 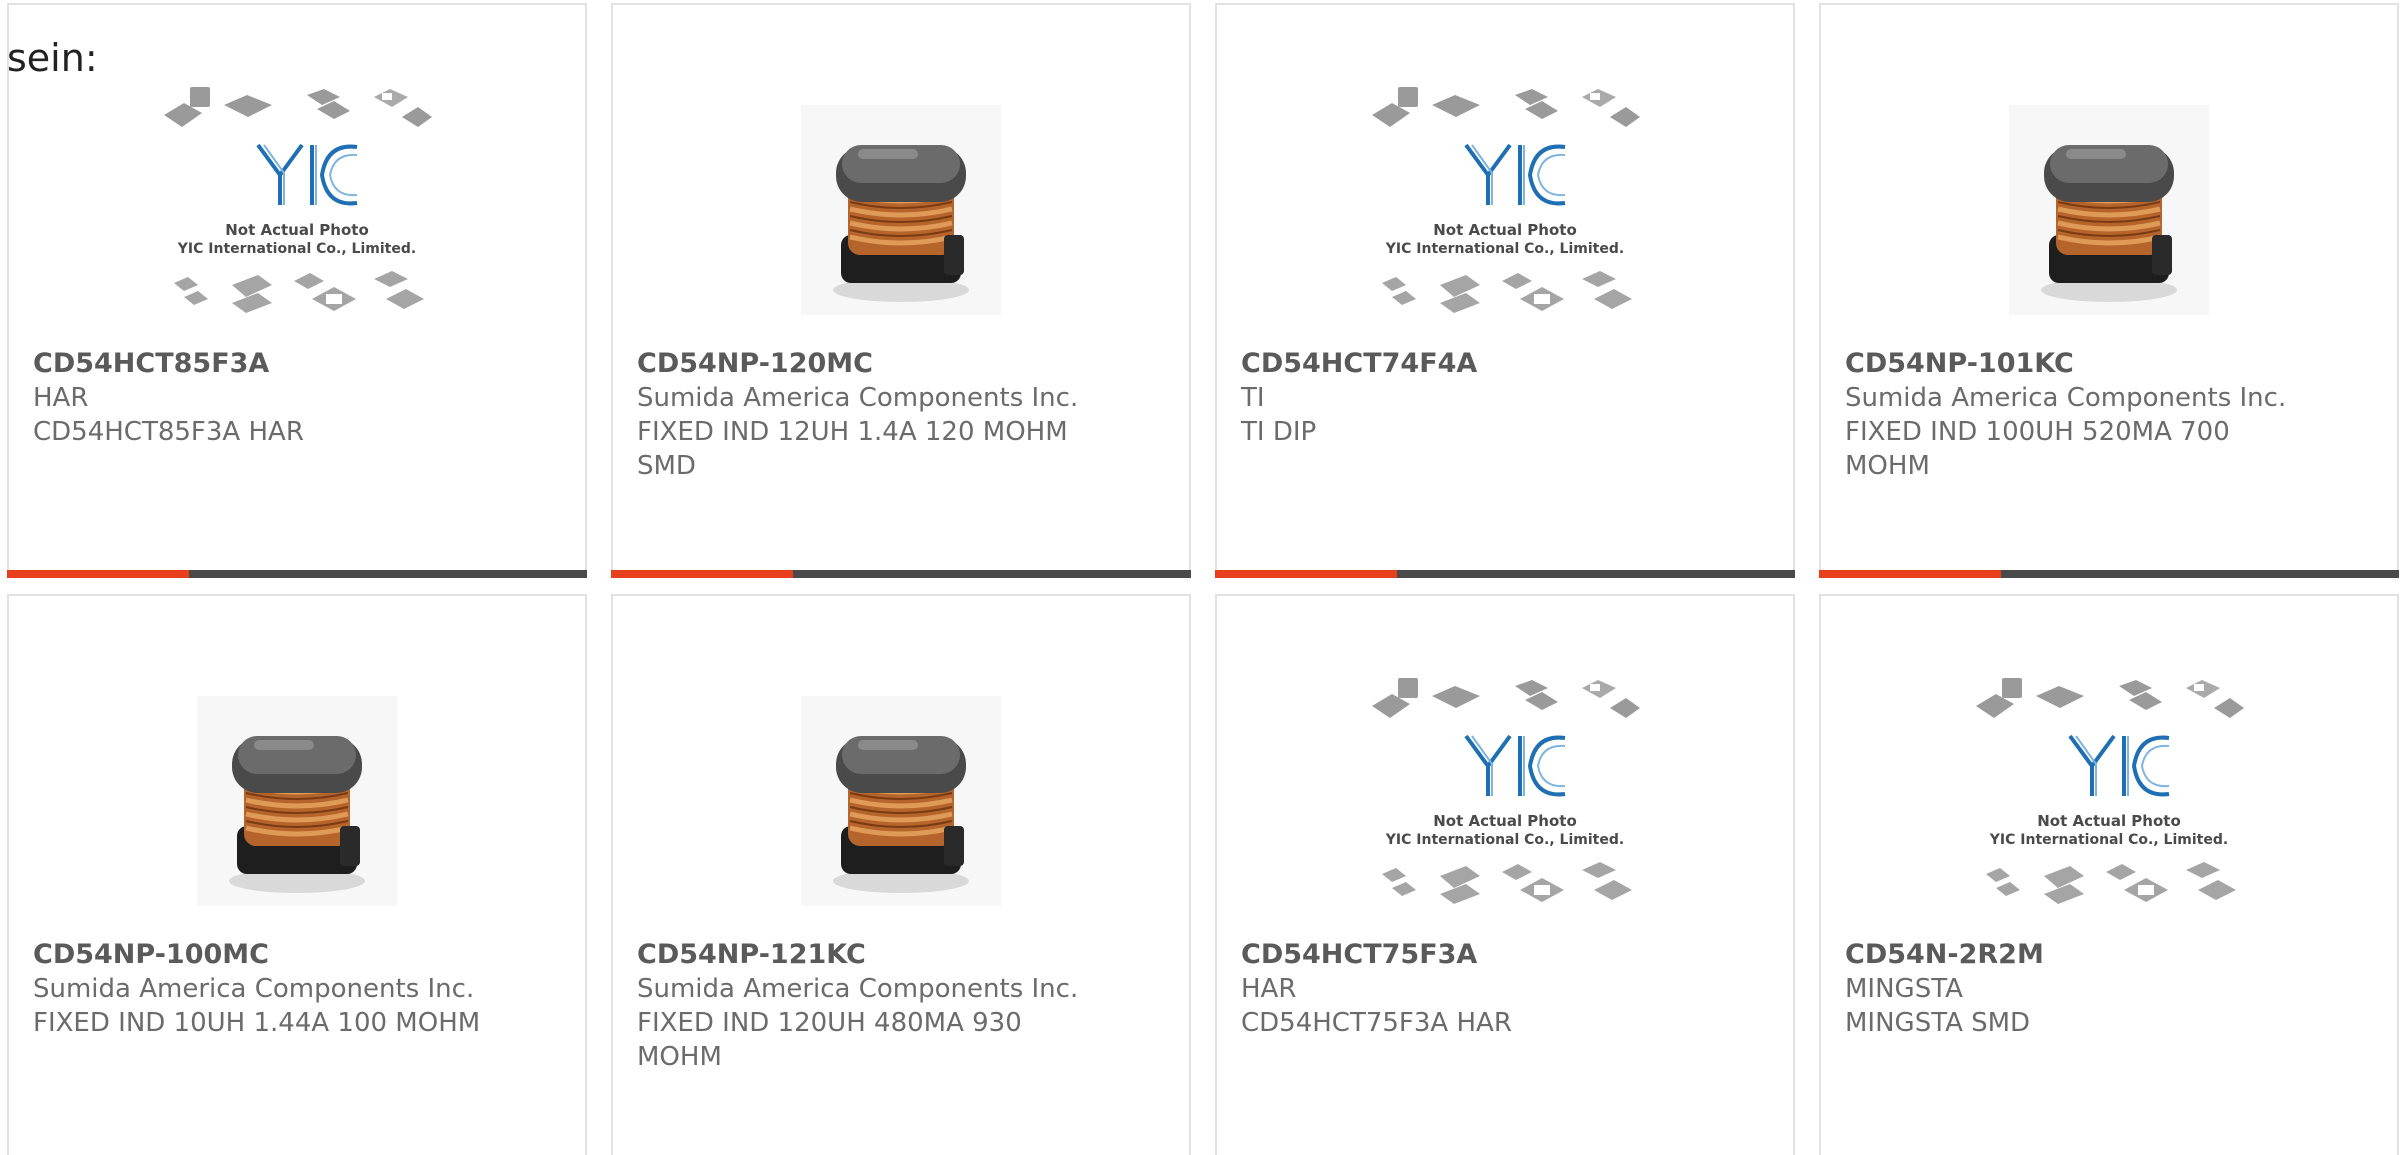 I want to click on lead-text: sein:, so click(x=52, y=58).